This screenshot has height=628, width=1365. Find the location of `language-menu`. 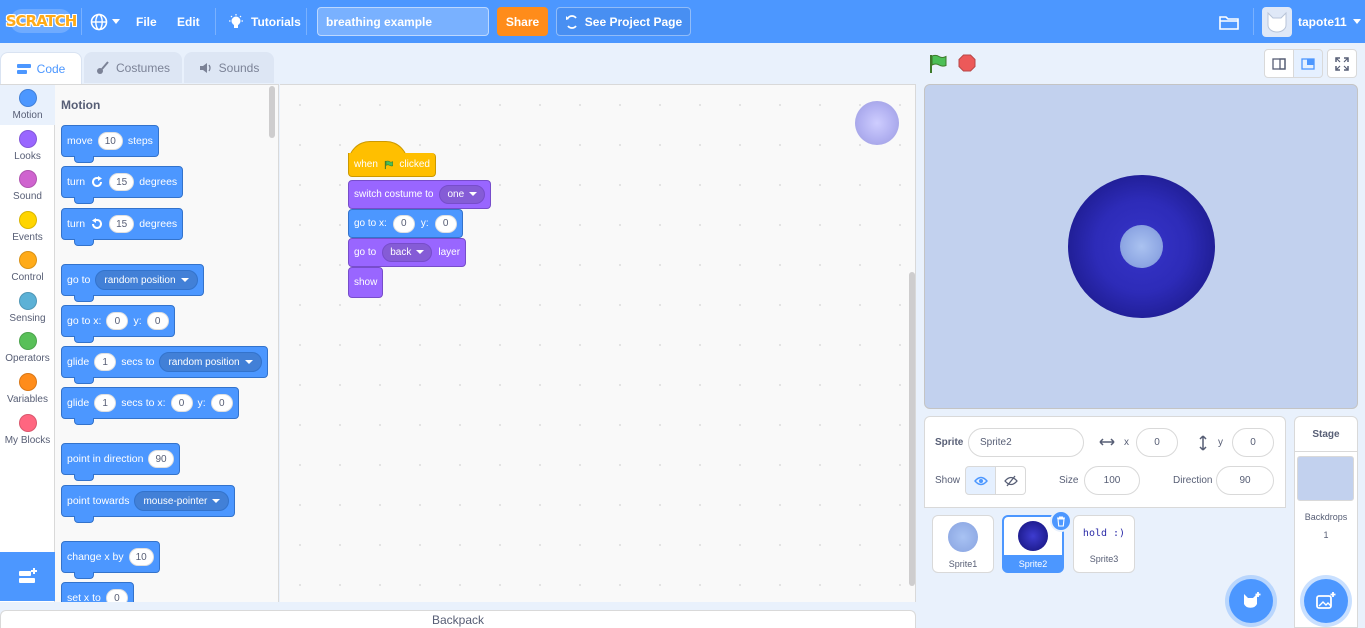

language-menu is located at coordinates (105, 21).